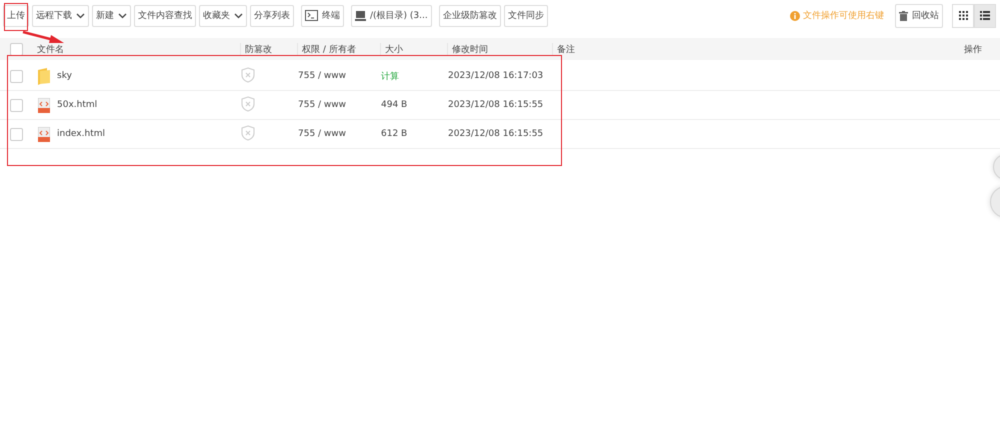  What do you see at coordinates (469, 15) in the screenshot?
I see `toolbar-button: 企业级防篡改` at bounding box center [469, 15].